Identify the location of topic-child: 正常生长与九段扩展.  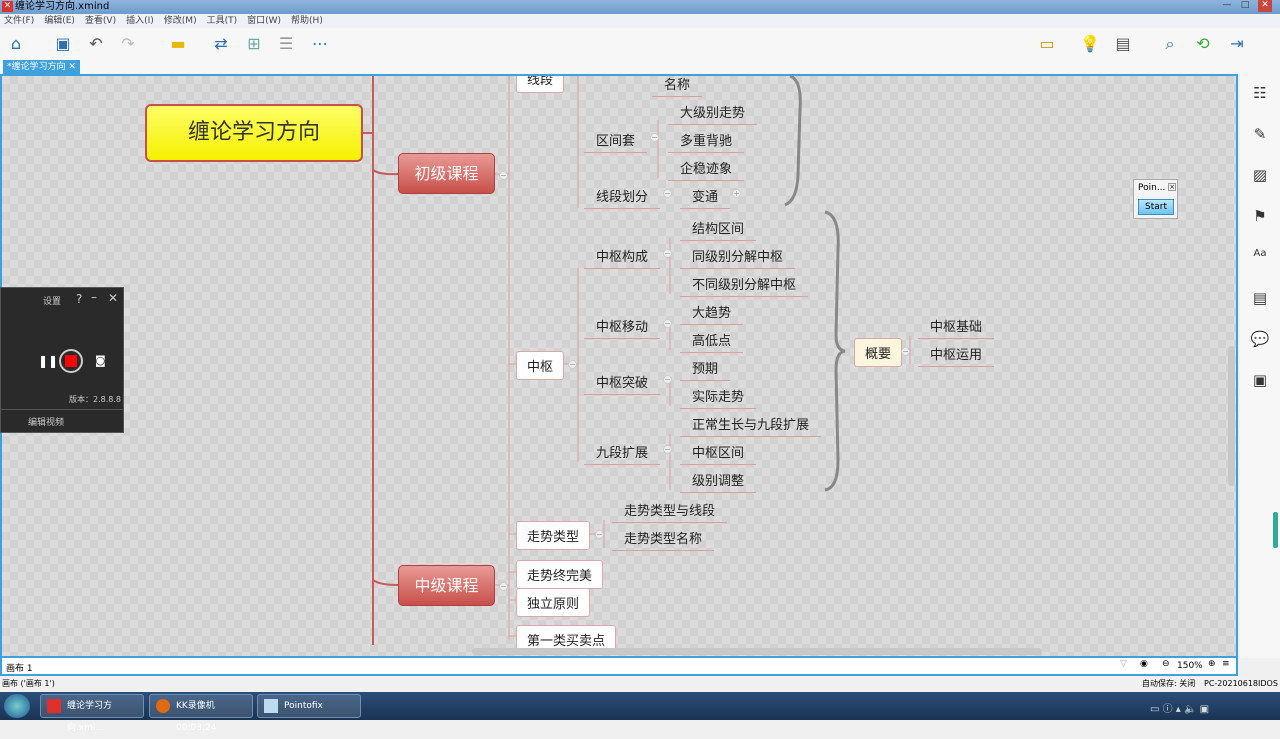
(751, 425).